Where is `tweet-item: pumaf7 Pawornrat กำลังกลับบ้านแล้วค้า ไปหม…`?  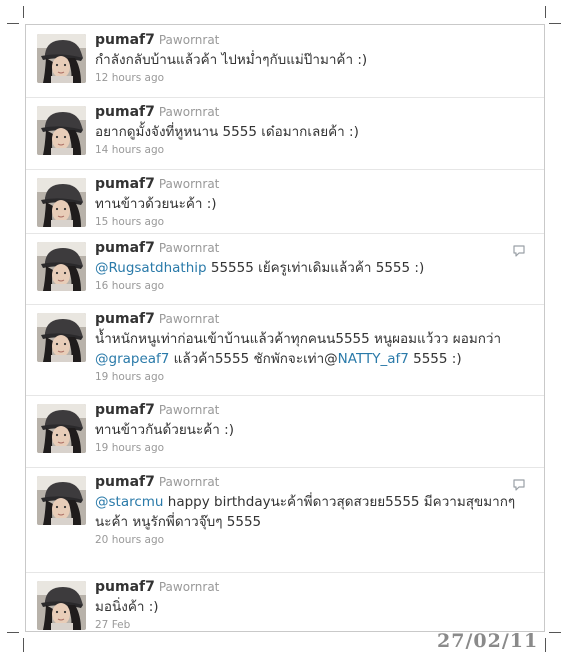
tweet-item: pumaf7 Pawornrat กำลังกลับบ้านแล้วค้า ไปหม… is located at coordinates (285, 61).